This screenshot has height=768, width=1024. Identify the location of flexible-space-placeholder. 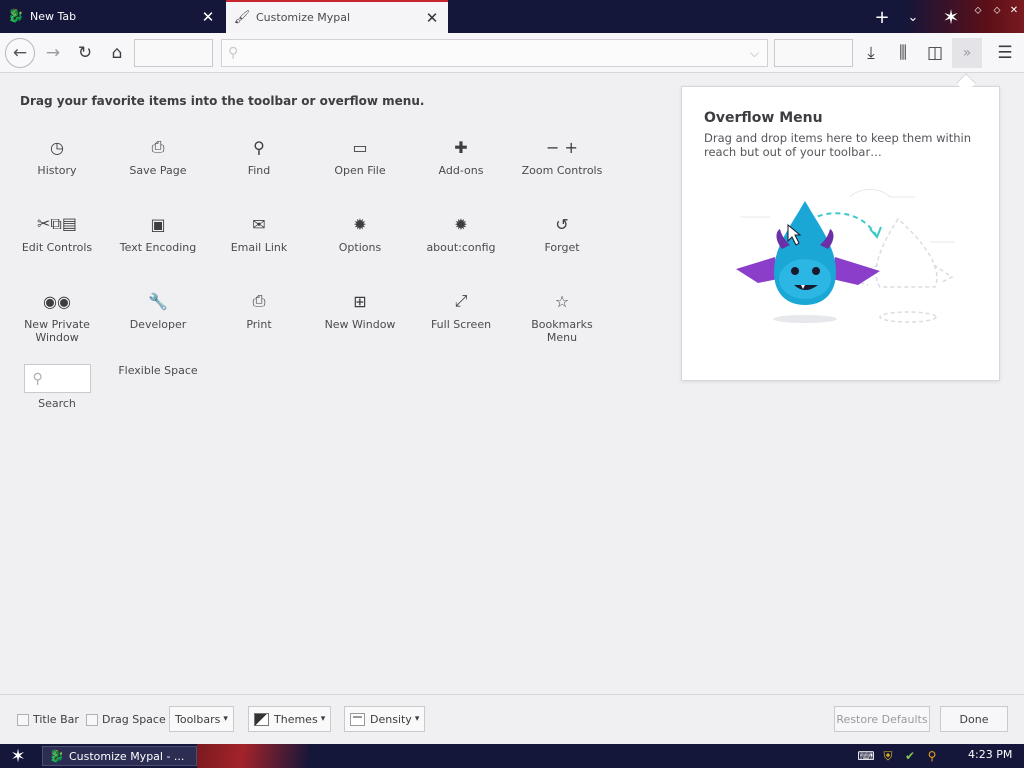
(173, 53).